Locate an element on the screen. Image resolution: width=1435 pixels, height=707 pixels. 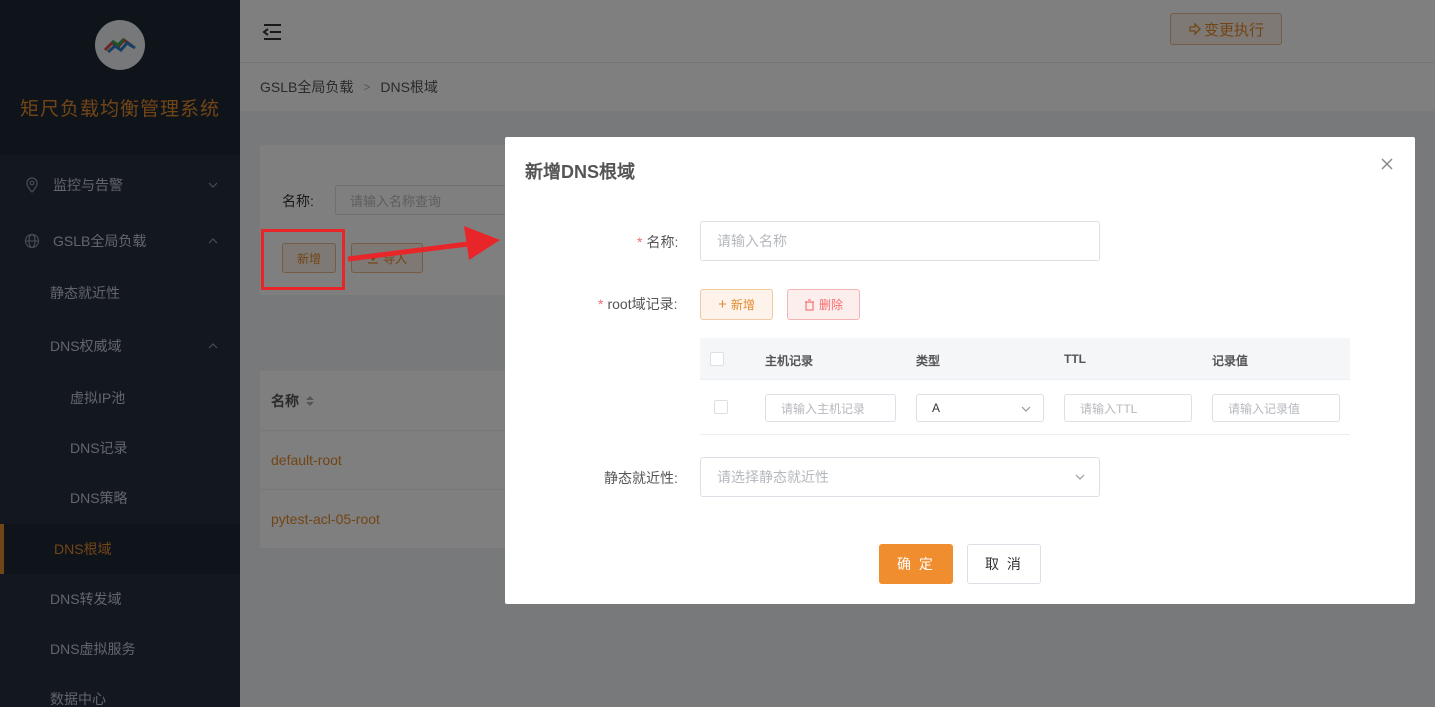
root-label-text: root域记录: is located at coordinates (642, 304).